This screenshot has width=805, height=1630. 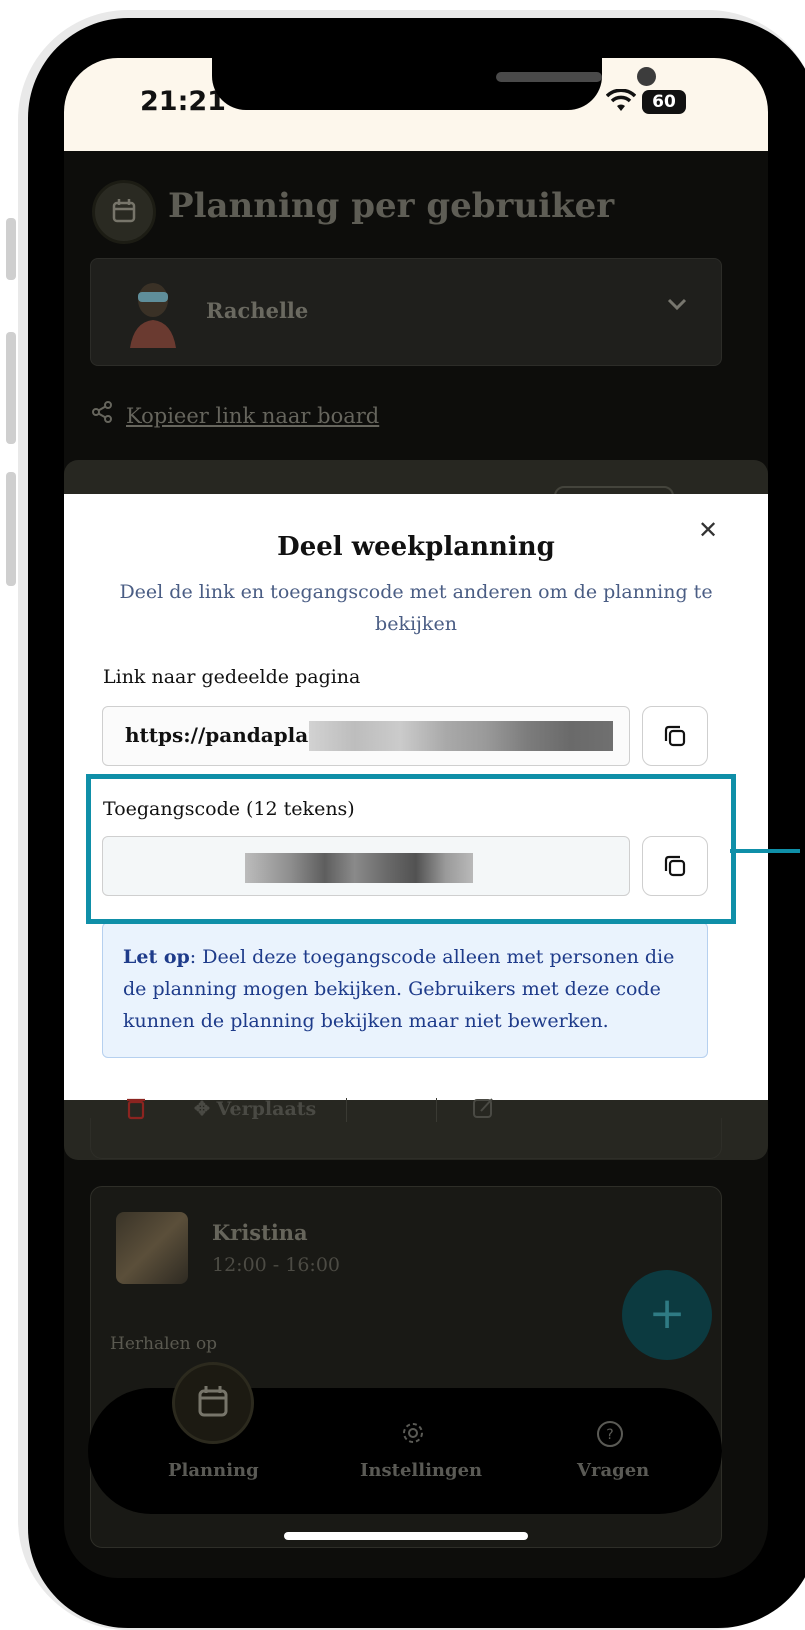 What do you see at coordinates (406, 1138) in the screenshot?
I see `card-bottom` at bounding box center [406, 1138].